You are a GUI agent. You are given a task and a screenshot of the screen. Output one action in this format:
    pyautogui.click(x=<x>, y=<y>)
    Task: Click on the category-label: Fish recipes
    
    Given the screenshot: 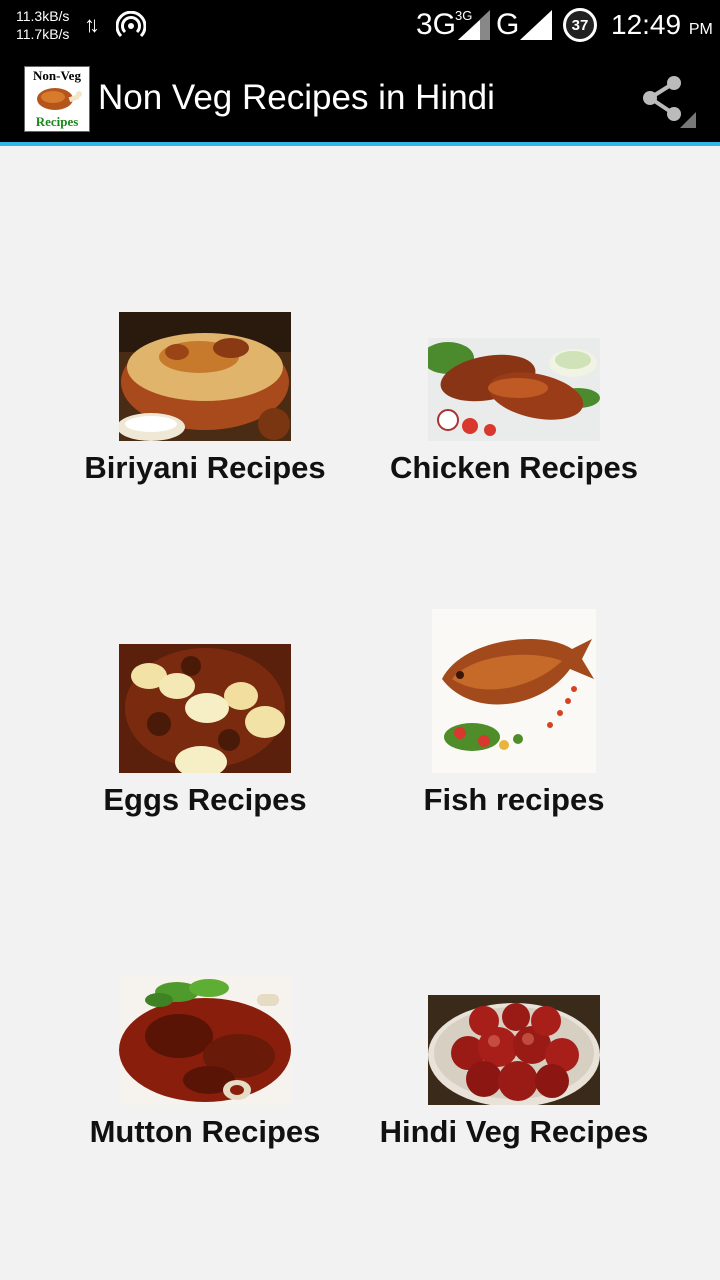 What is the action you would take?
    pyautogui.click(x=514, y=799)
    